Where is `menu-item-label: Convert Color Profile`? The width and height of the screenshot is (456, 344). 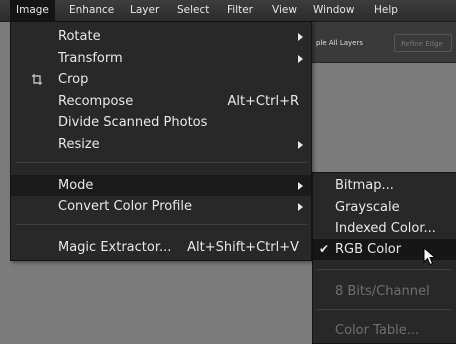 menu-item-label: Convert Color Profile is located at coordinates (125, 206).